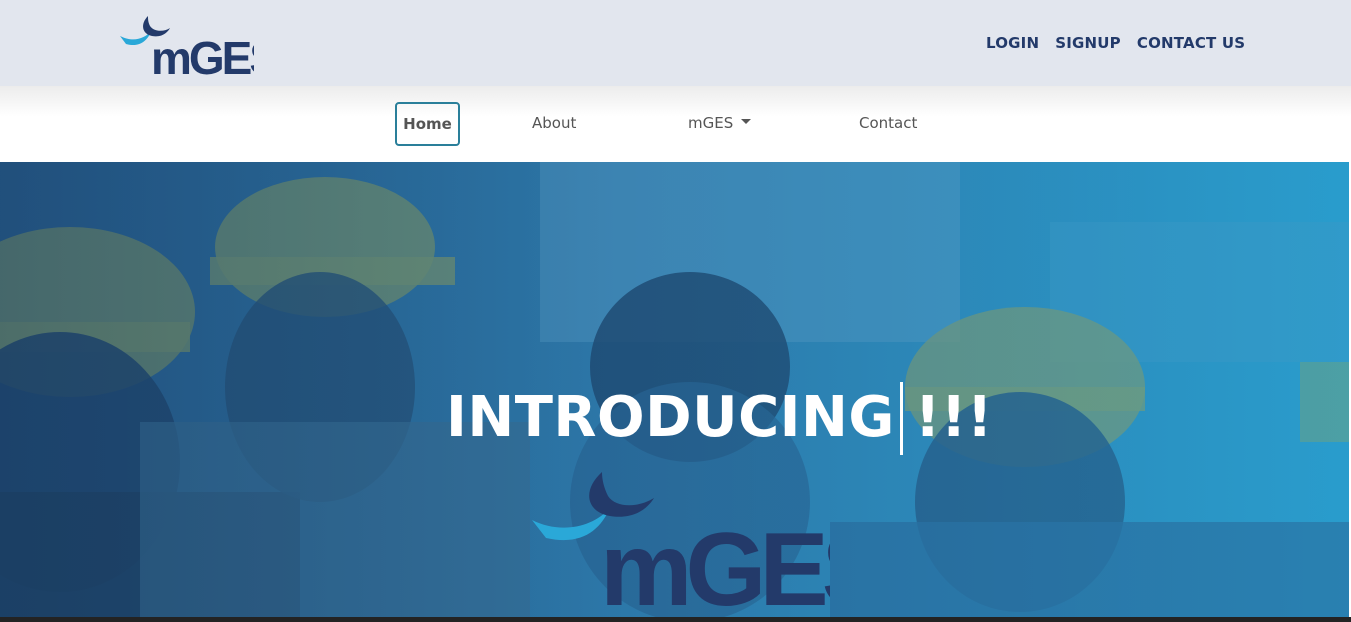  I want to click on taskbar-edge, so click(675, 619).